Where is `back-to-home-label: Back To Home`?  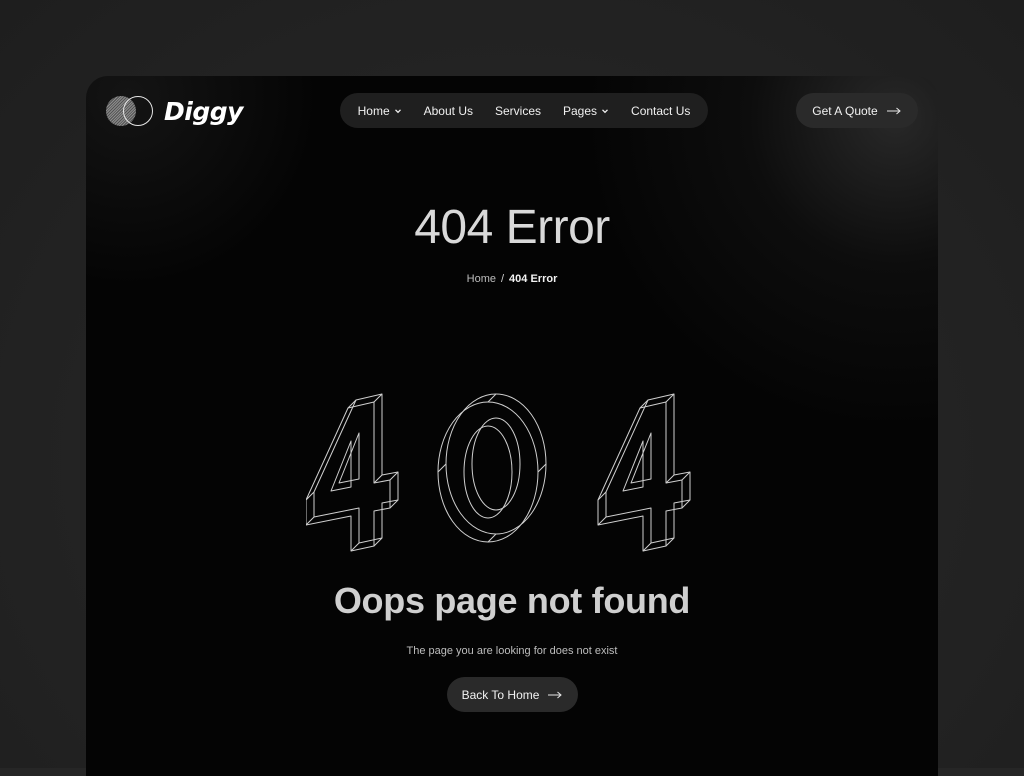 back-to-home-label: Back To Home is located at coordinates (500, 694).